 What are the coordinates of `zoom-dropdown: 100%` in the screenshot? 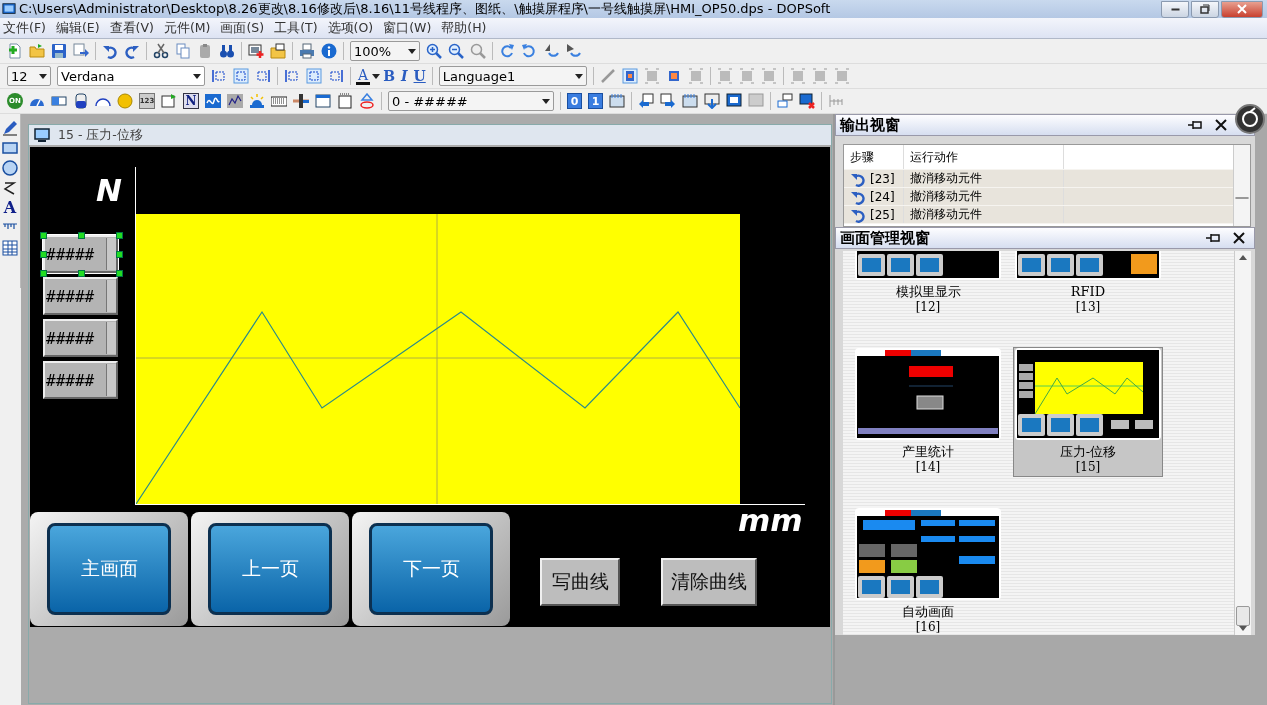 It's located at (385, 51).